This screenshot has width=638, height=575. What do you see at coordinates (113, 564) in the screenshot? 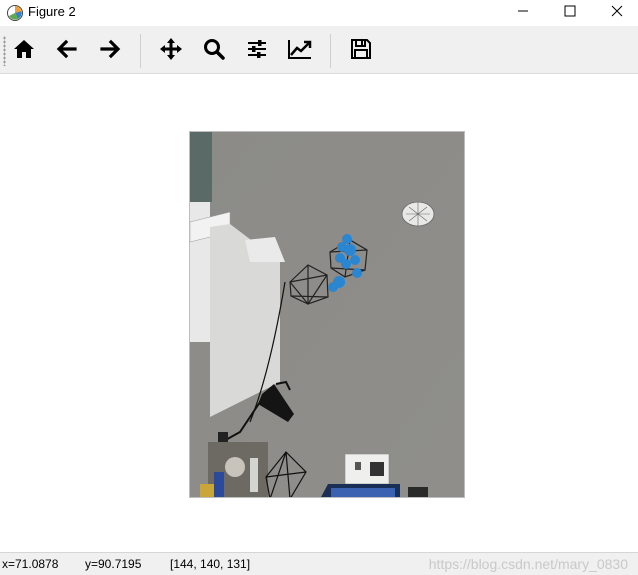
I see `cursor-y-readout: y=90.7195` at bounding box center [113, 564].